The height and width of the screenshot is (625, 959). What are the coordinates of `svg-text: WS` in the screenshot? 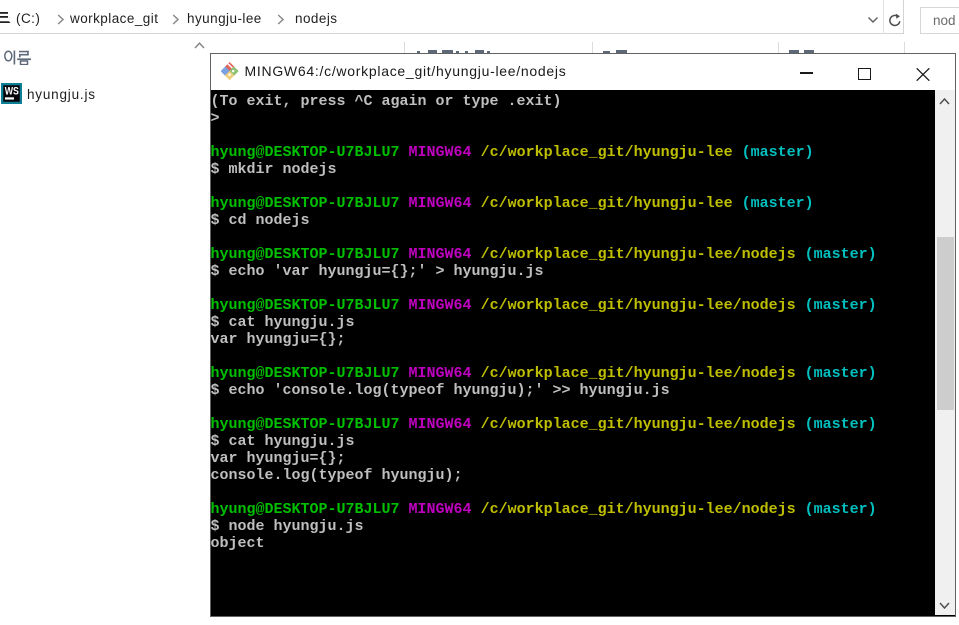 It's located at (12, 91).